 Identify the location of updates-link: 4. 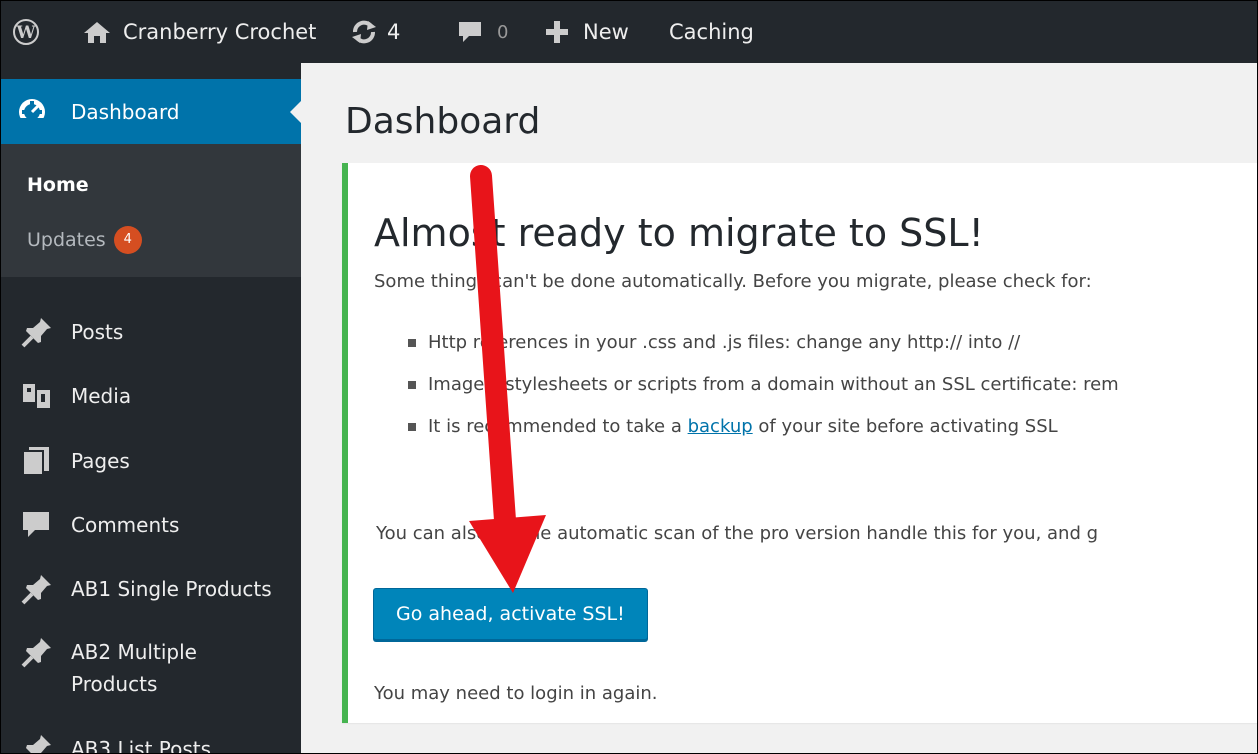
(375, 32).